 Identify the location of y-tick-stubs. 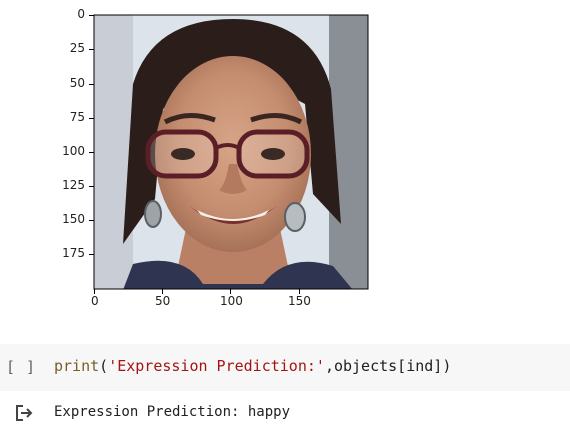
(91, 135).